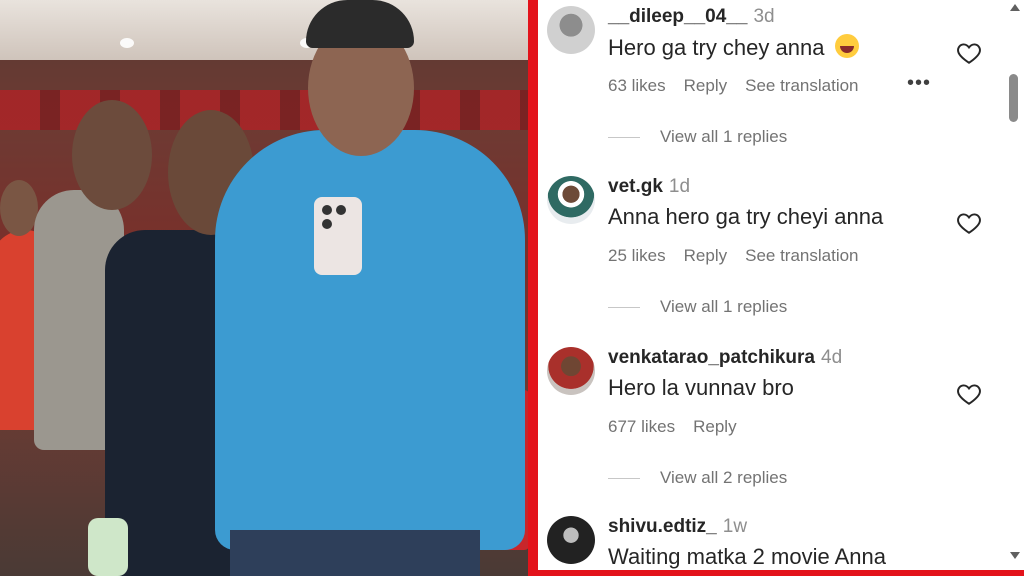 This screenshot has width=1024, height=576. What do you see at coordinates (697, 478) in the screenshot?
I see `view-replies-button: View all 2 replies` at bounding box center [697, 478].